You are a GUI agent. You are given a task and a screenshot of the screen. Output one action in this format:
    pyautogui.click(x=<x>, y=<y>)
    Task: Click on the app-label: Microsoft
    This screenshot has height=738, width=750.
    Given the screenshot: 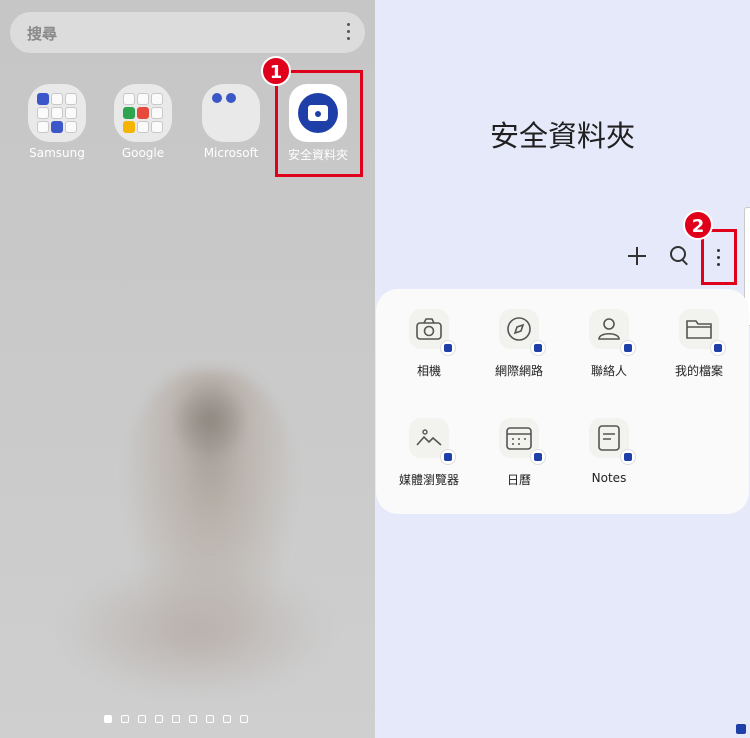 What is the action you would take?
    pyautogui.click(x=231, y=153)
    